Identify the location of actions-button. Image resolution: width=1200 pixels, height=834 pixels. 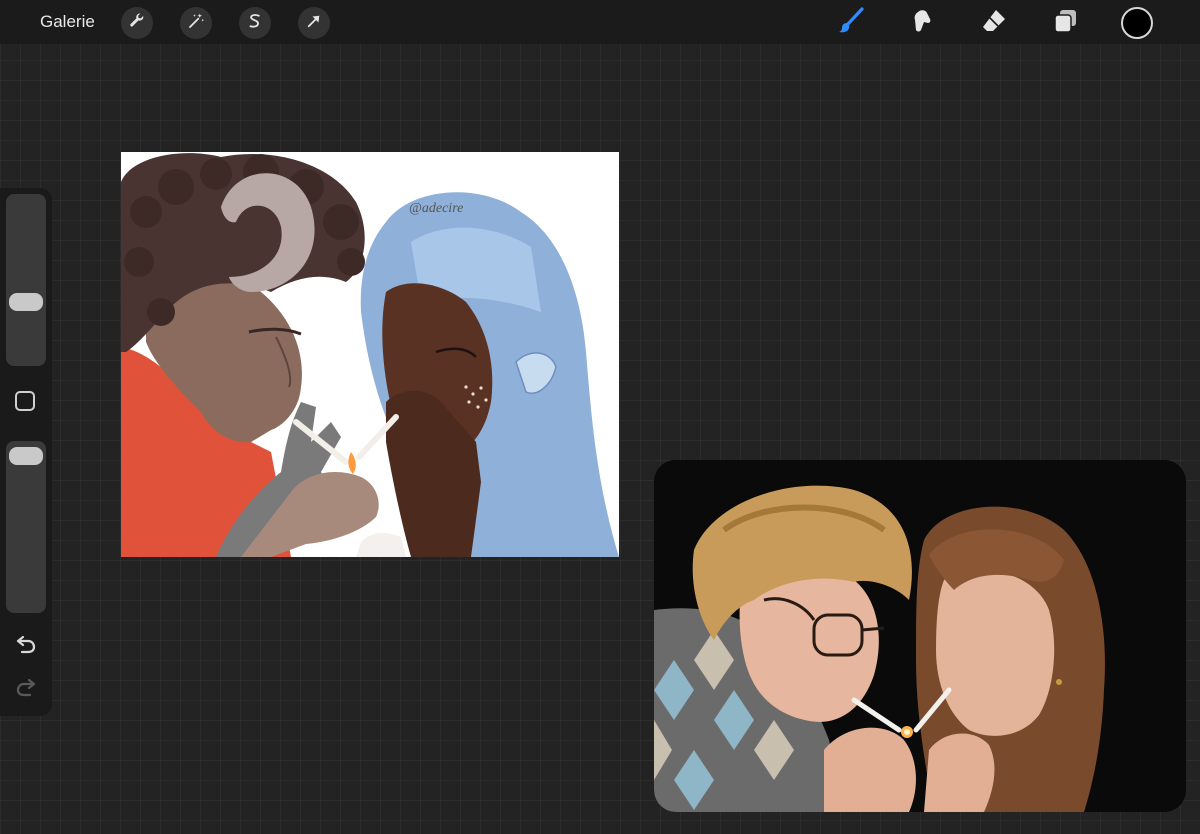
(137, 23).